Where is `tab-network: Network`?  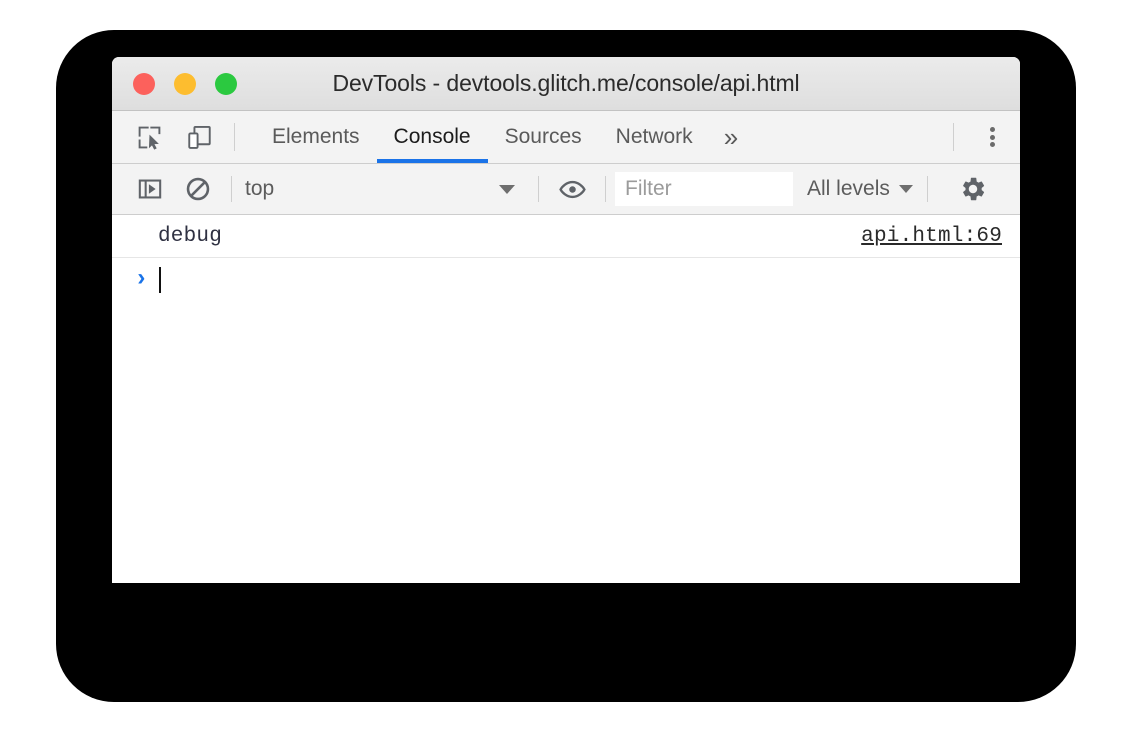
tab-network: Network is located at coordinates (654, 137).